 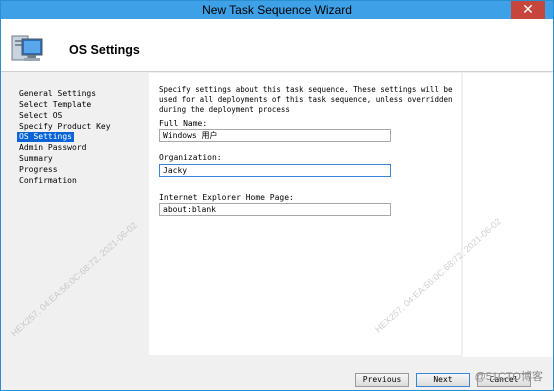 What do you see at coordinates (528, 10) in the screenshot?
I see `close-button: ✕` at bounding box center [528, 10].